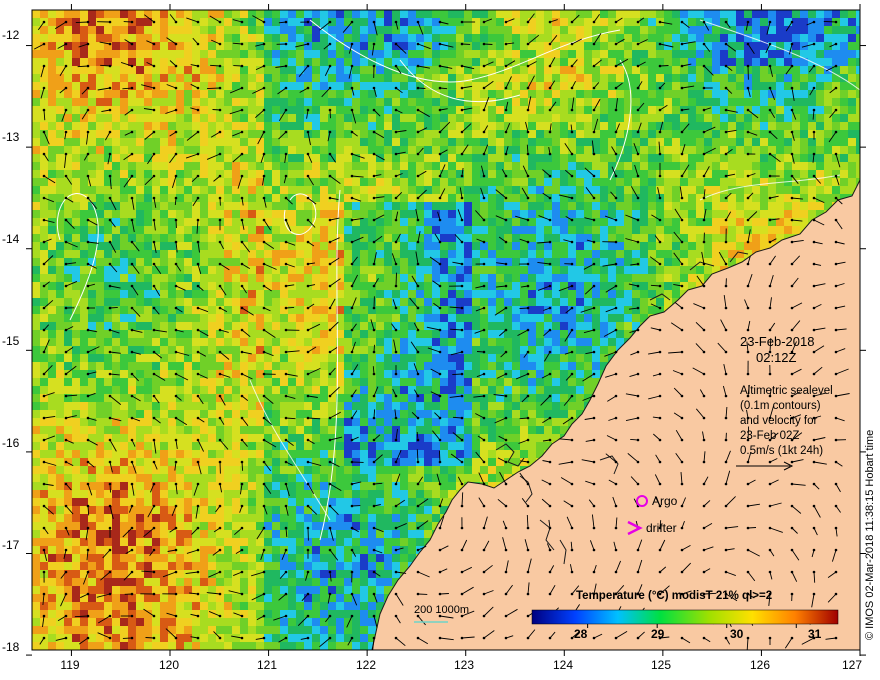 The image size is (880, 680). Describe the element at coordinates (442, 610) in the screenshot. I see `depth-label: 200 1000m` at that location.